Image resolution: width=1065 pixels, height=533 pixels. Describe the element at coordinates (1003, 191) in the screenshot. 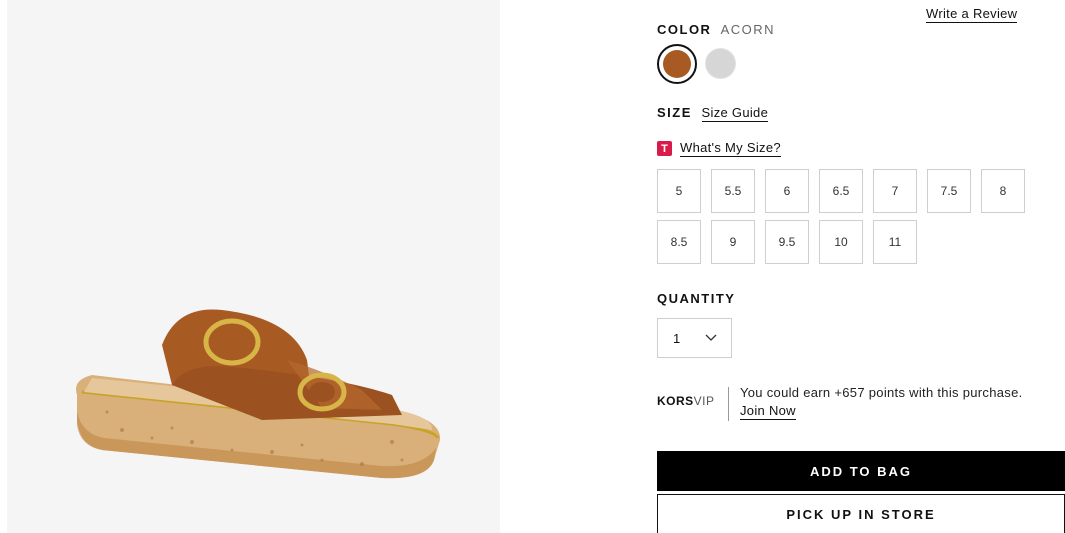

I see `size-option: 8` at that location.